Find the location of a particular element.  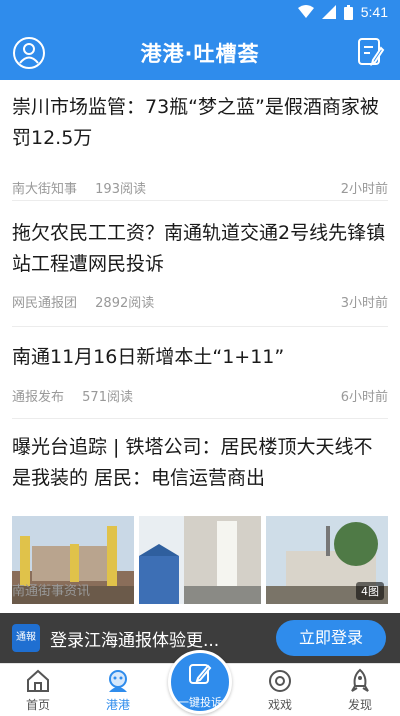

article-source: 网民通报团 is located at coordinates (45, 303).